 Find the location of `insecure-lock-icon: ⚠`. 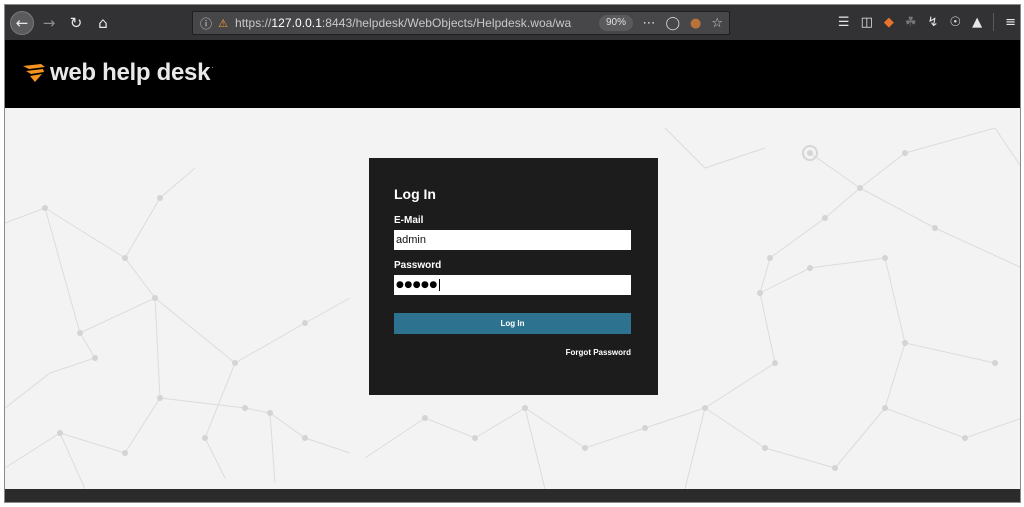

insecure-lock-icon: ⚠ is located at coordinates (223, 23).